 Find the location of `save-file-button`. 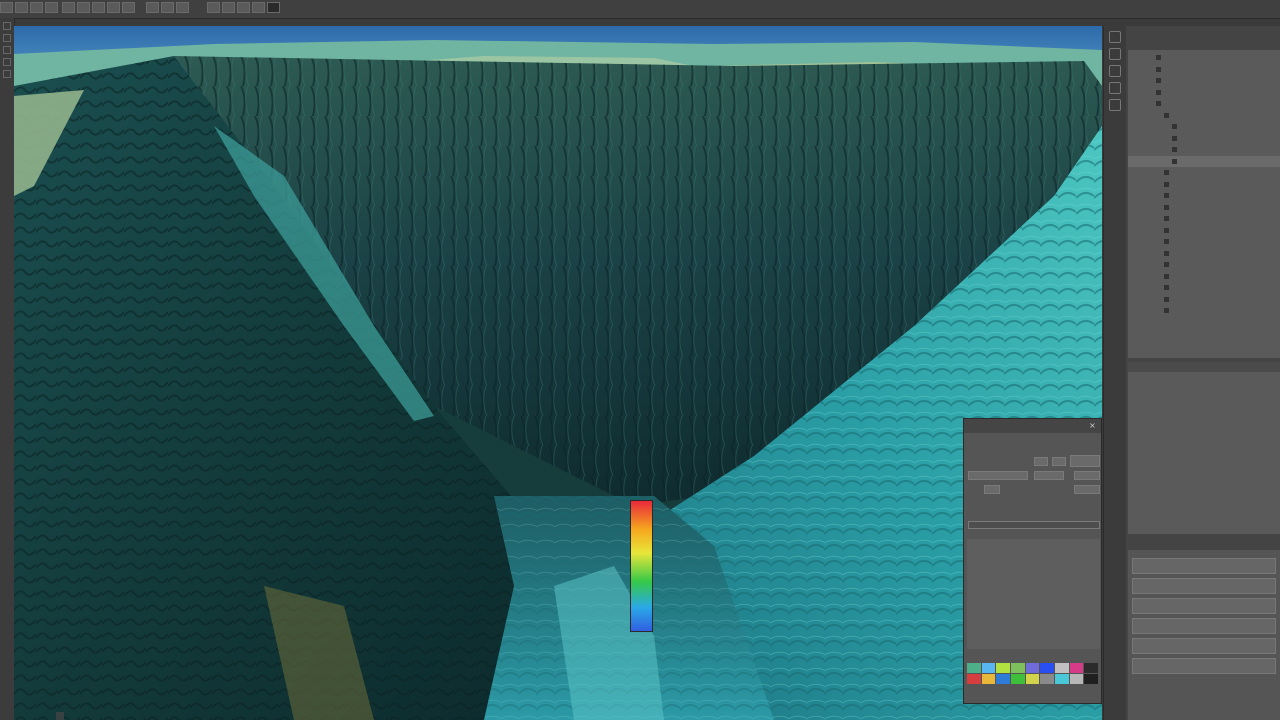

save-file-button is located at coordinates (36, 7).